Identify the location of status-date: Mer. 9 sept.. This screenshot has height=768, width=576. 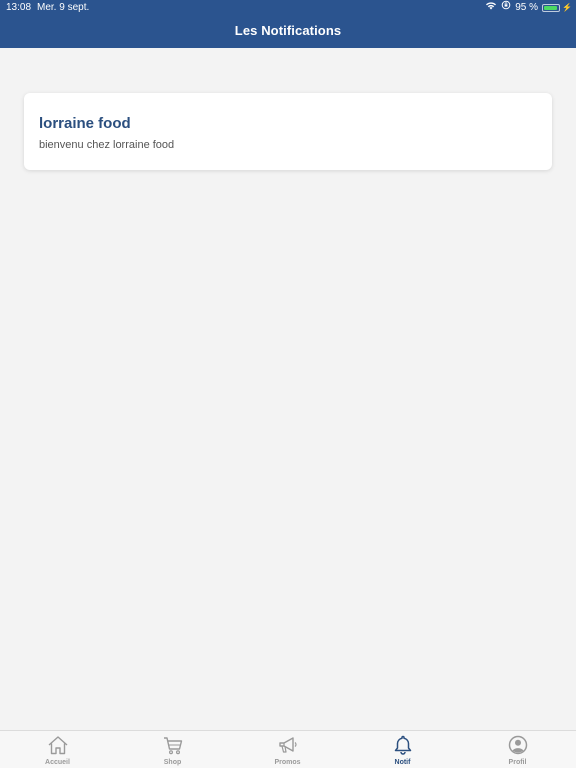
(63, 7).